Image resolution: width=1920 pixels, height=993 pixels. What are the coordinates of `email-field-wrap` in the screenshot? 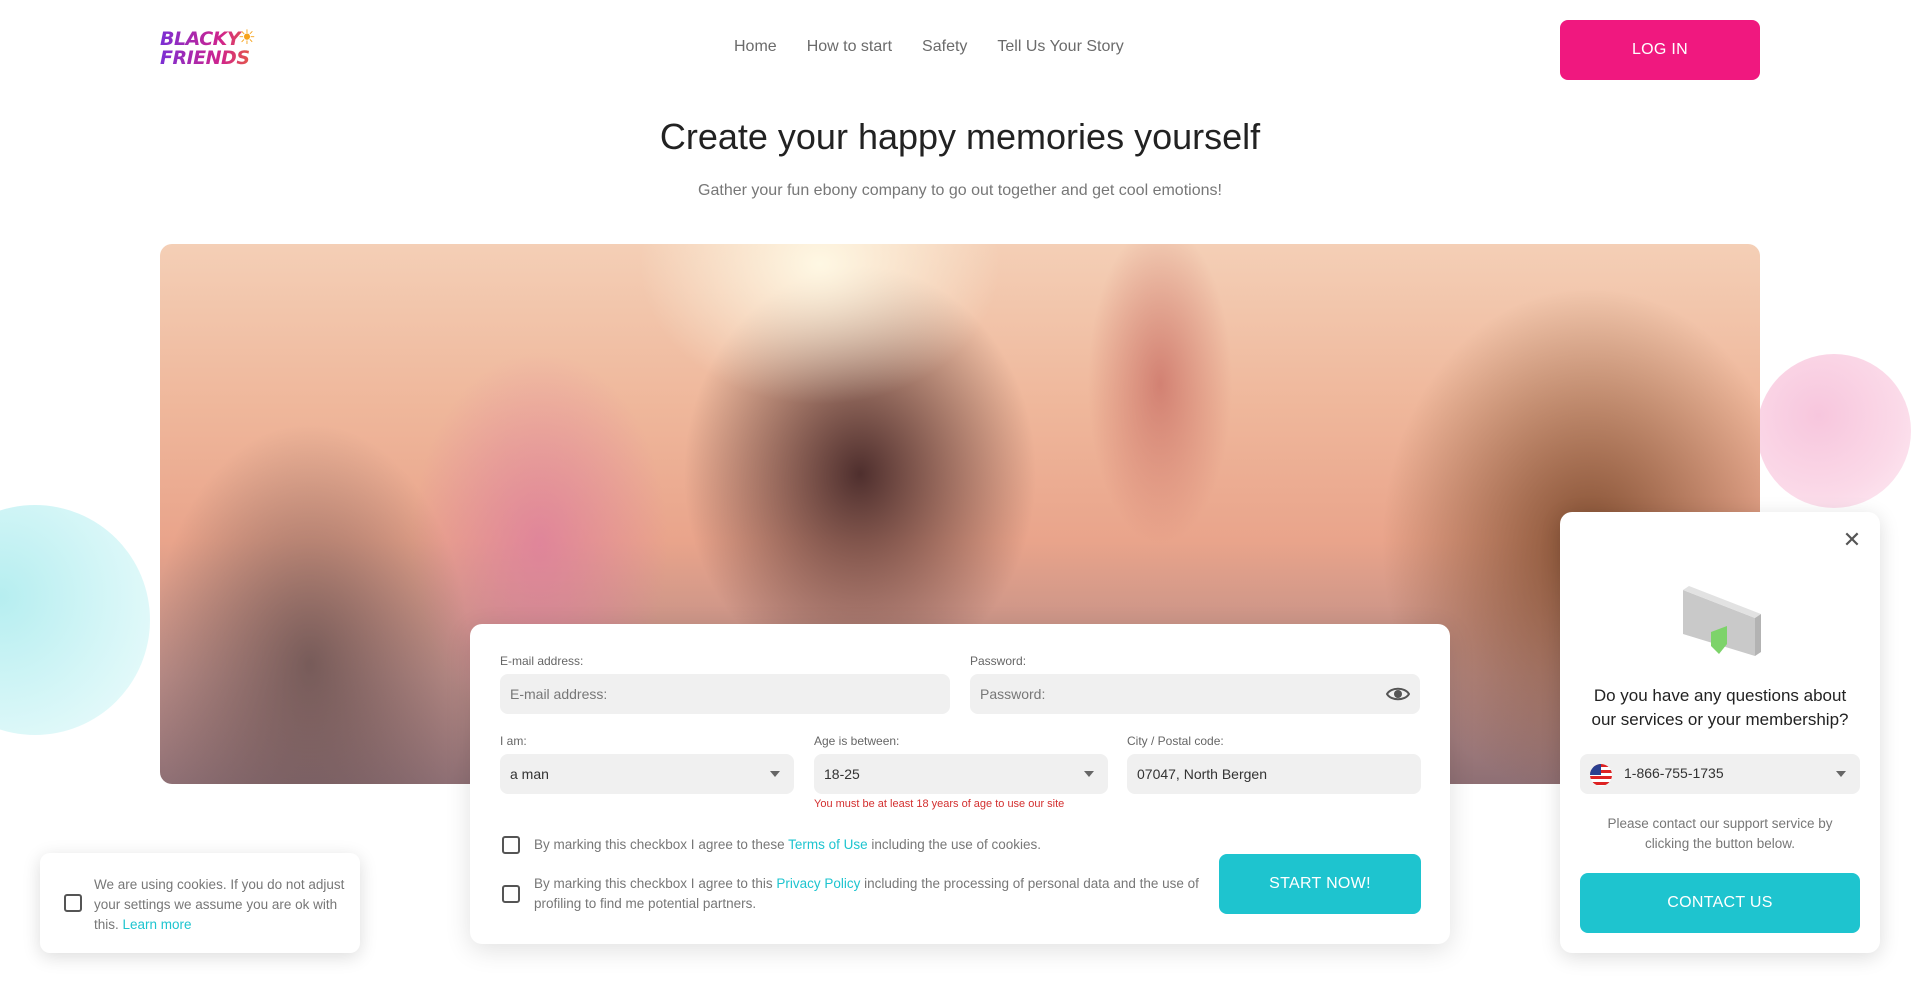 It's located at (725, 694).